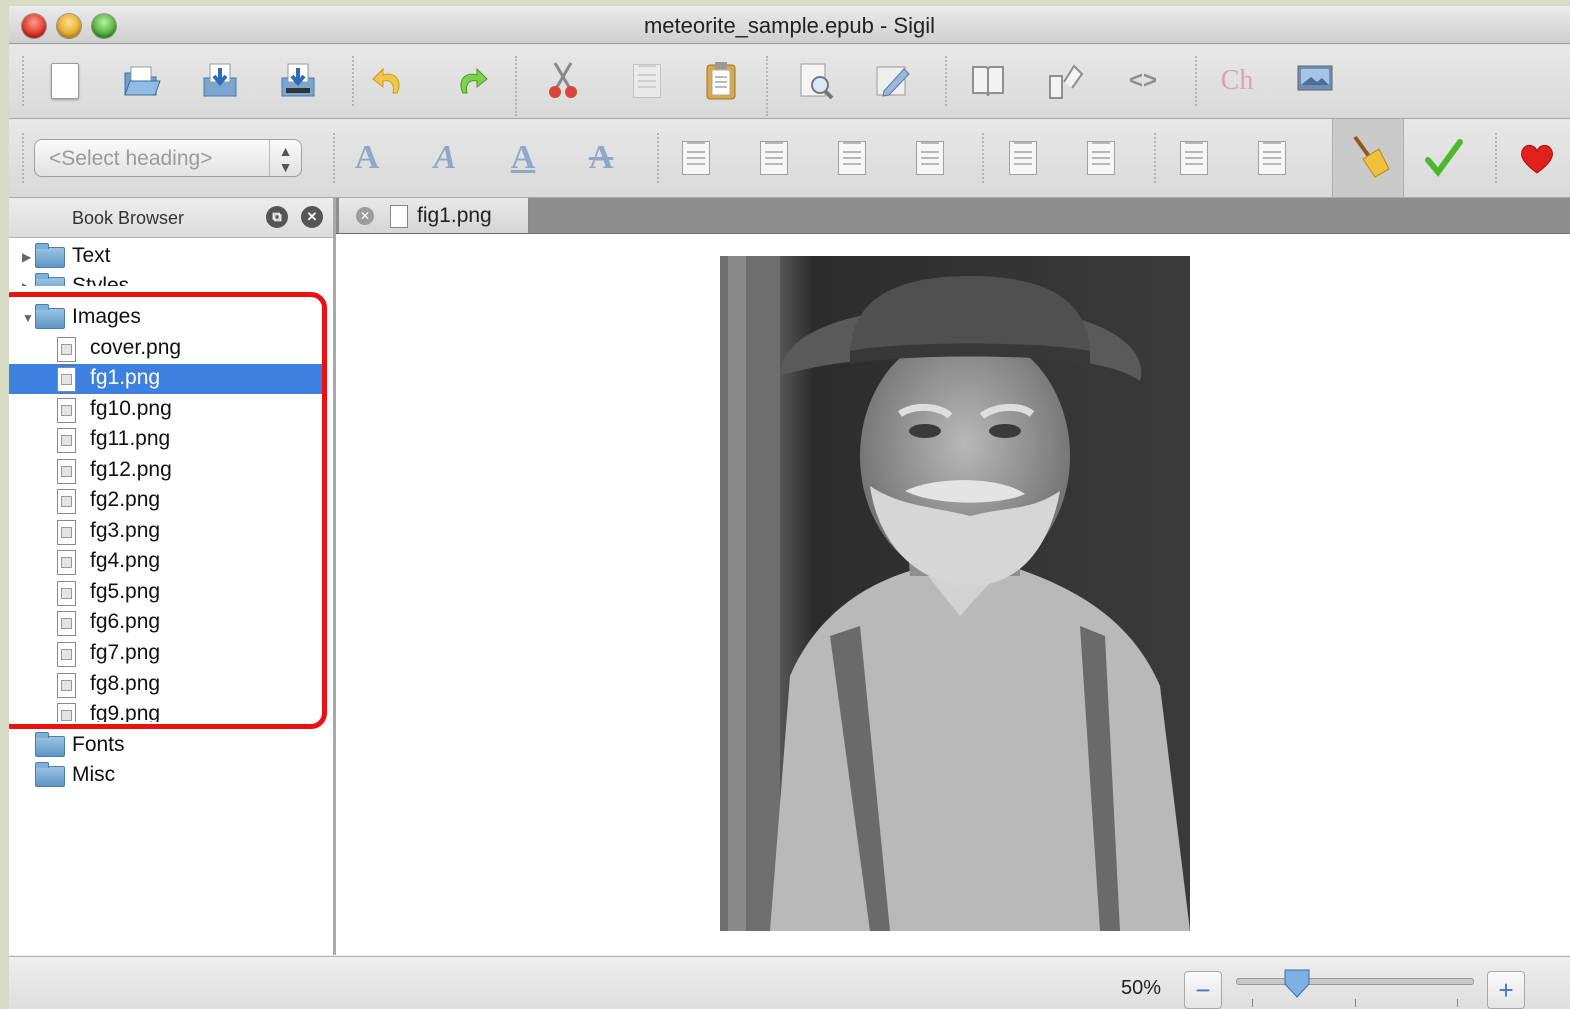 The height and width of the screenshot is (1009, 1570). I want to click on split-view-button, so click(1065, 81).